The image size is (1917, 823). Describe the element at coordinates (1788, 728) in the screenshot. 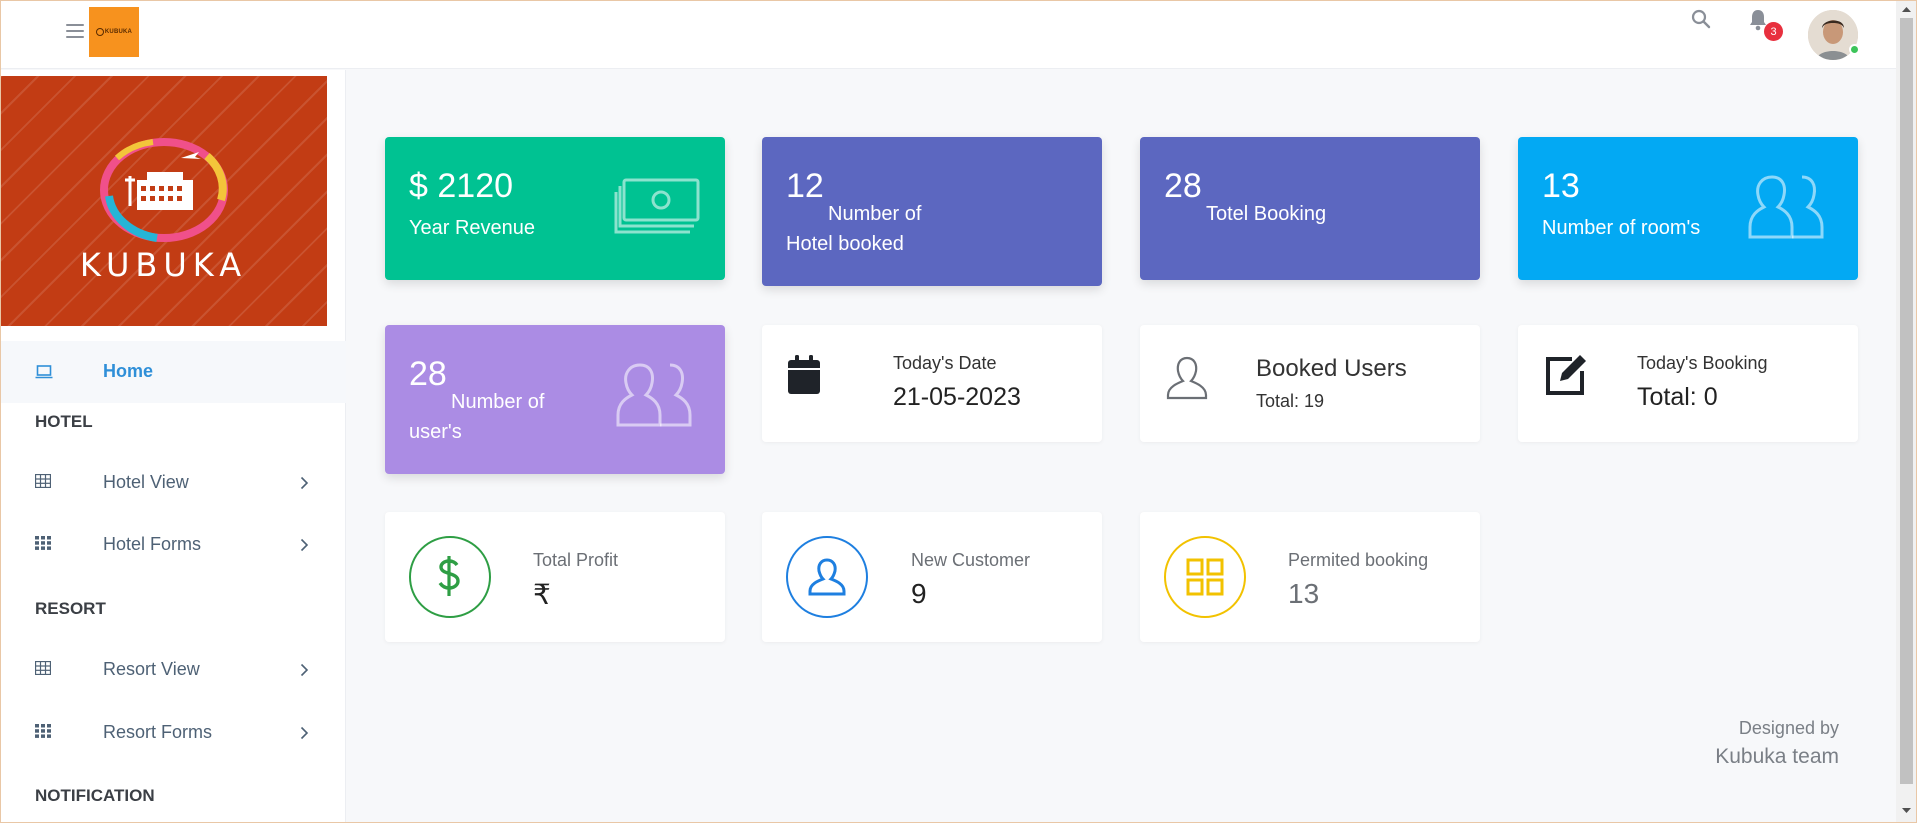

I see `footer-line-1: Designed by` at that location.